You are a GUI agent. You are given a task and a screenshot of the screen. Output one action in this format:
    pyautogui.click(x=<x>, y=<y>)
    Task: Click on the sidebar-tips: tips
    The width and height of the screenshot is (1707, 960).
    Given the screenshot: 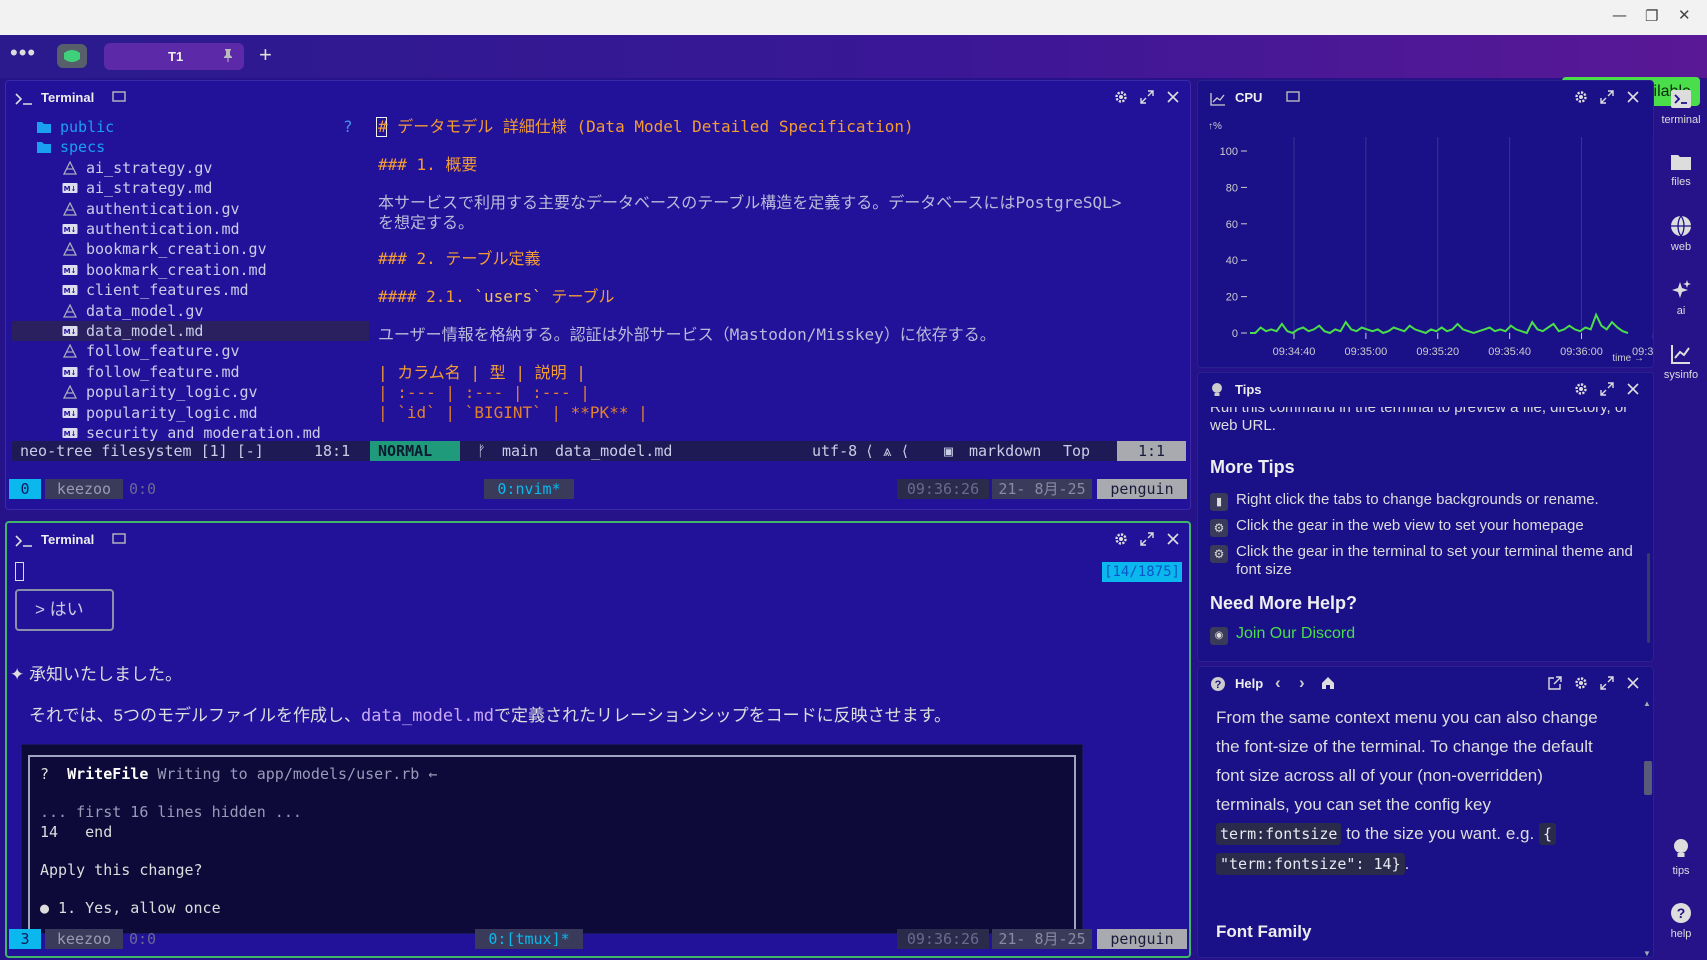 What is the action you would take?
    pyautogui.click(x=1681, y=857)
    